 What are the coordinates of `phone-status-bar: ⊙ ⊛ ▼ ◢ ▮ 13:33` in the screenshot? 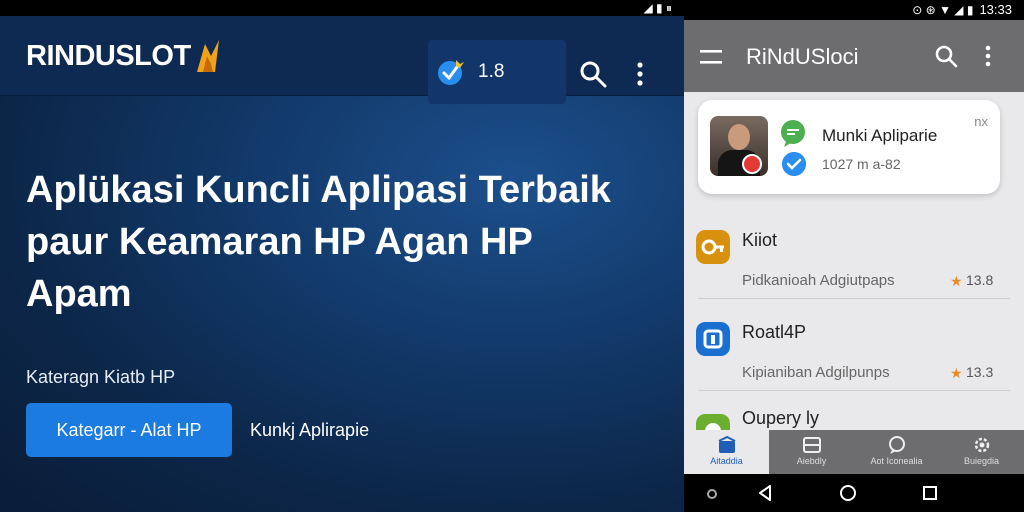 It's located at (854, 10).